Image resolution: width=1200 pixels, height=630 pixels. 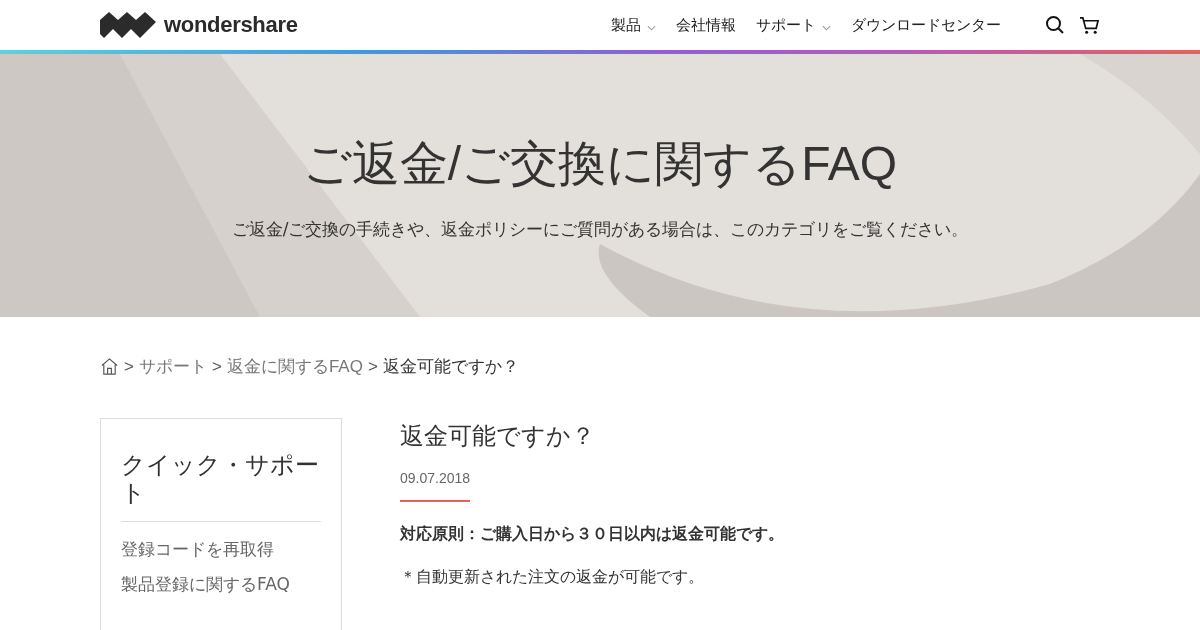 I want to click on logo-icon, so click(x=128, y=25).